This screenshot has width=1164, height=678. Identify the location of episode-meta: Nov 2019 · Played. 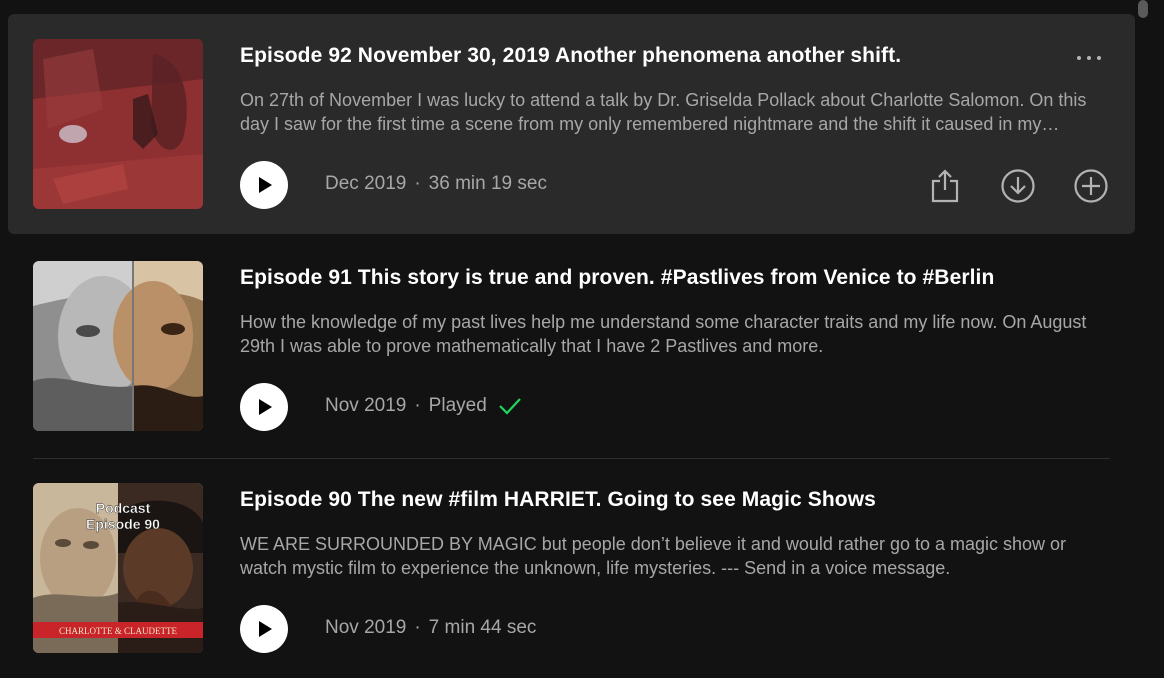
(424, 406).